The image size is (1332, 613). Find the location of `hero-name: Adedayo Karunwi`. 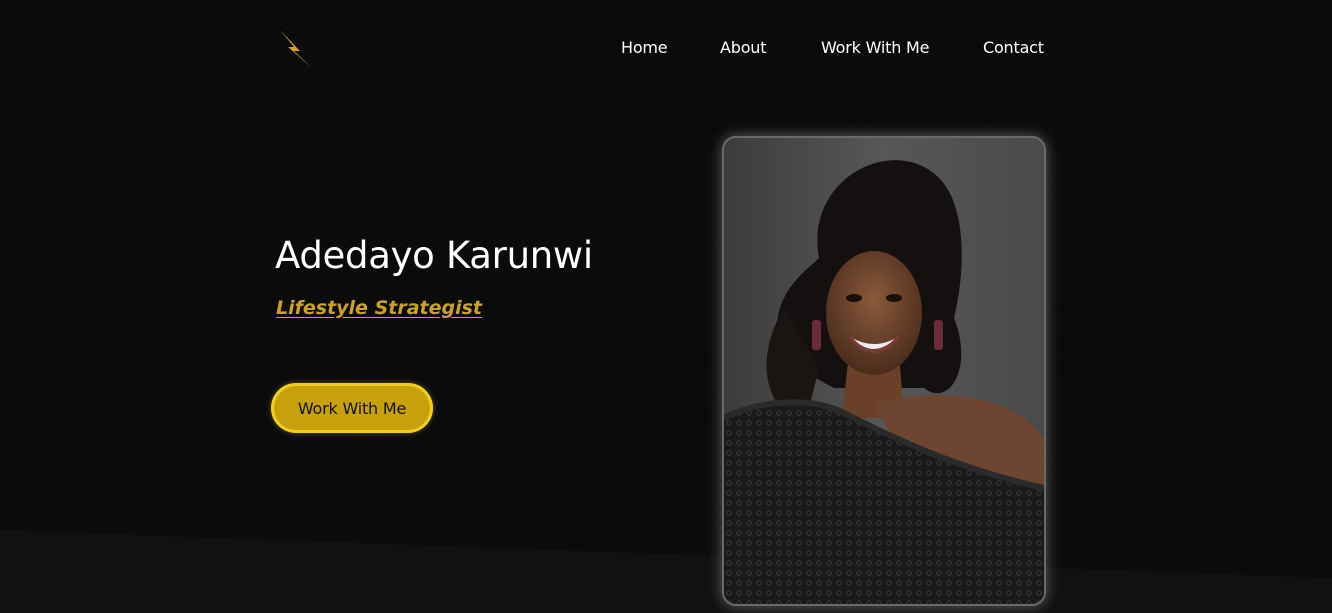

hero-name: Adedayo Karunwi is located at coordinates (434, 255).